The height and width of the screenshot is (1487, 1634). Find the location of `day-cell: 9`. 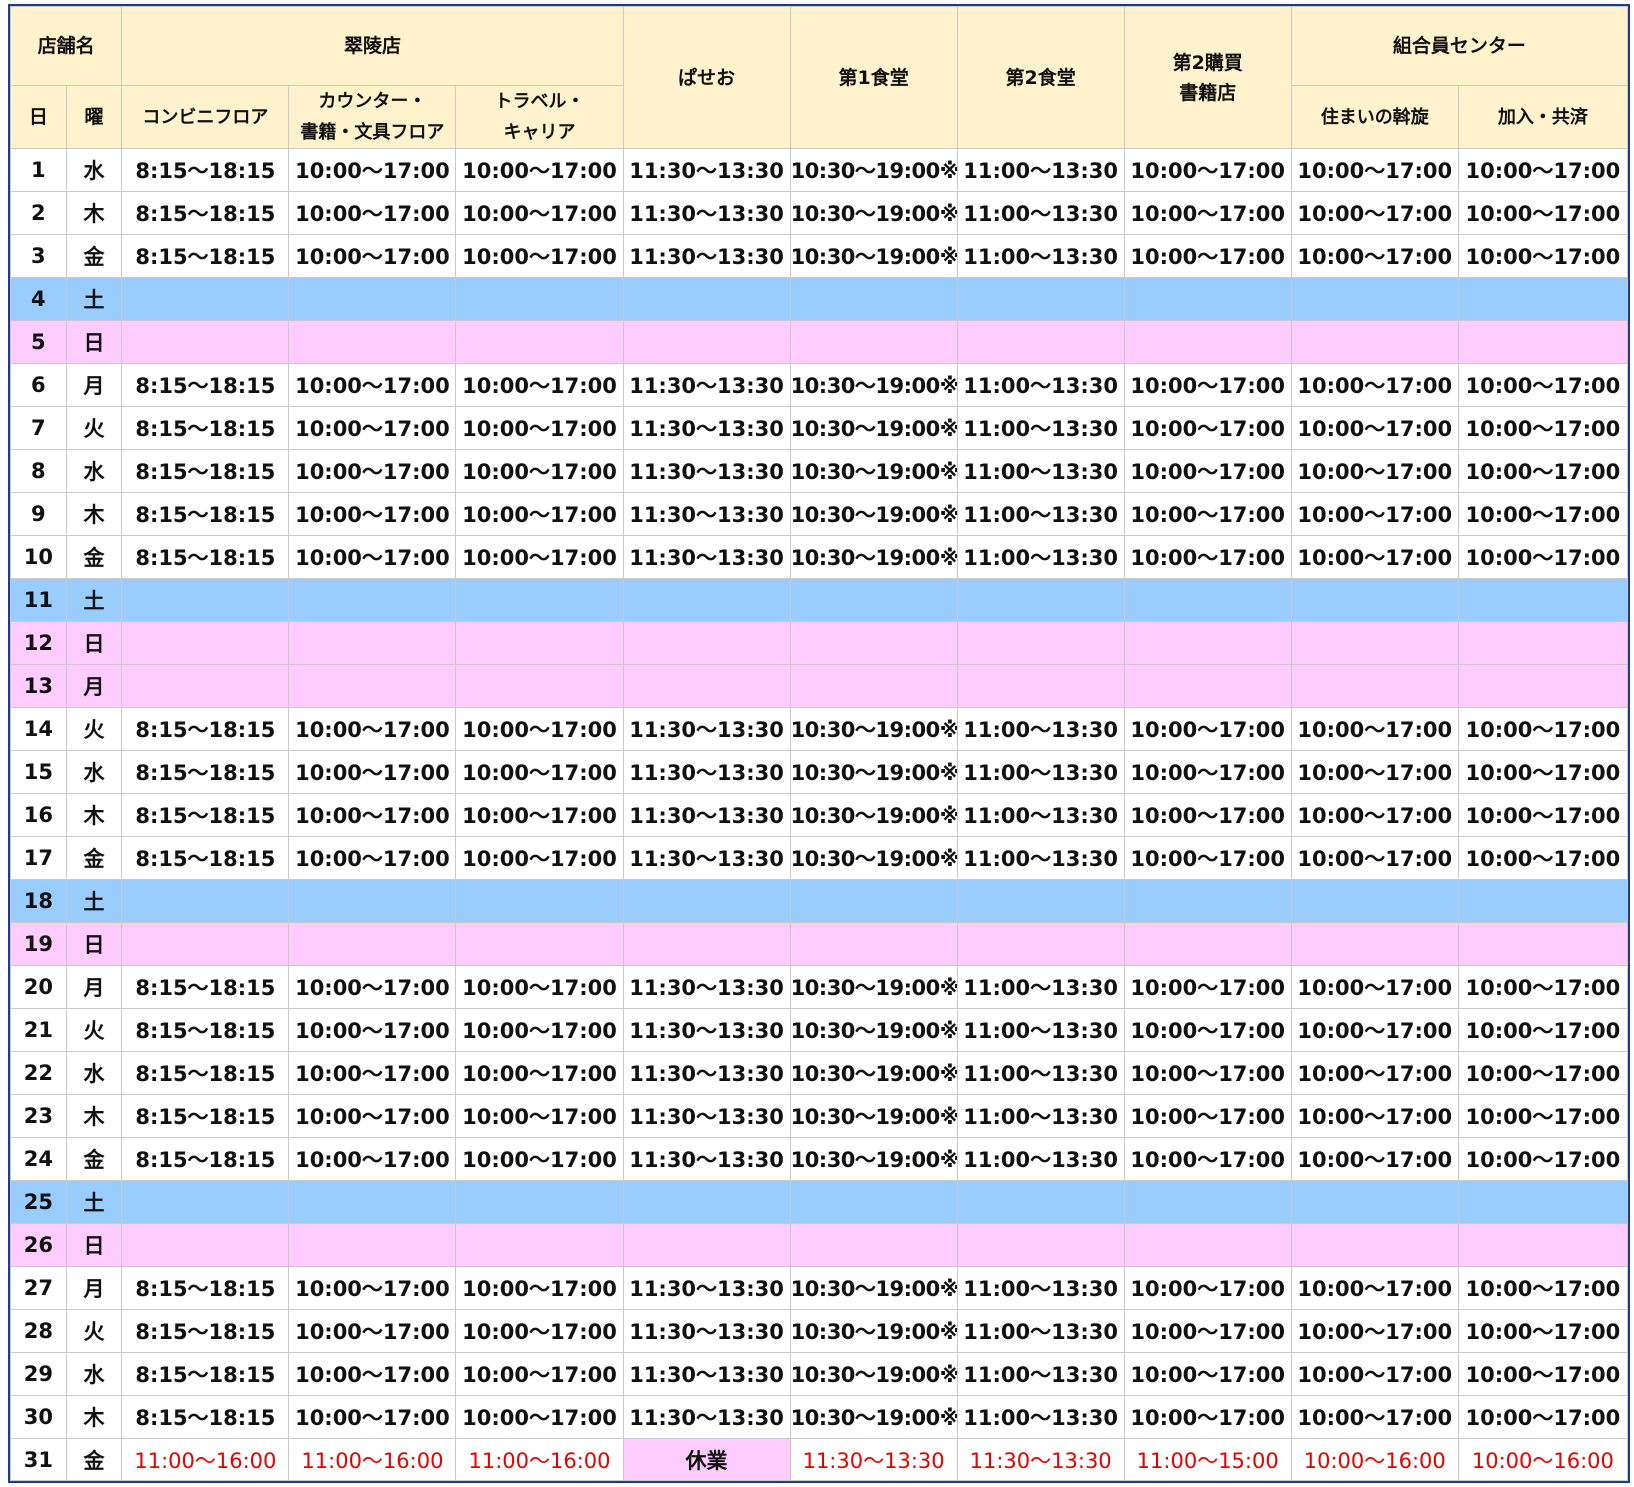

day-cell: 9 is located at coordinates (38, 514).